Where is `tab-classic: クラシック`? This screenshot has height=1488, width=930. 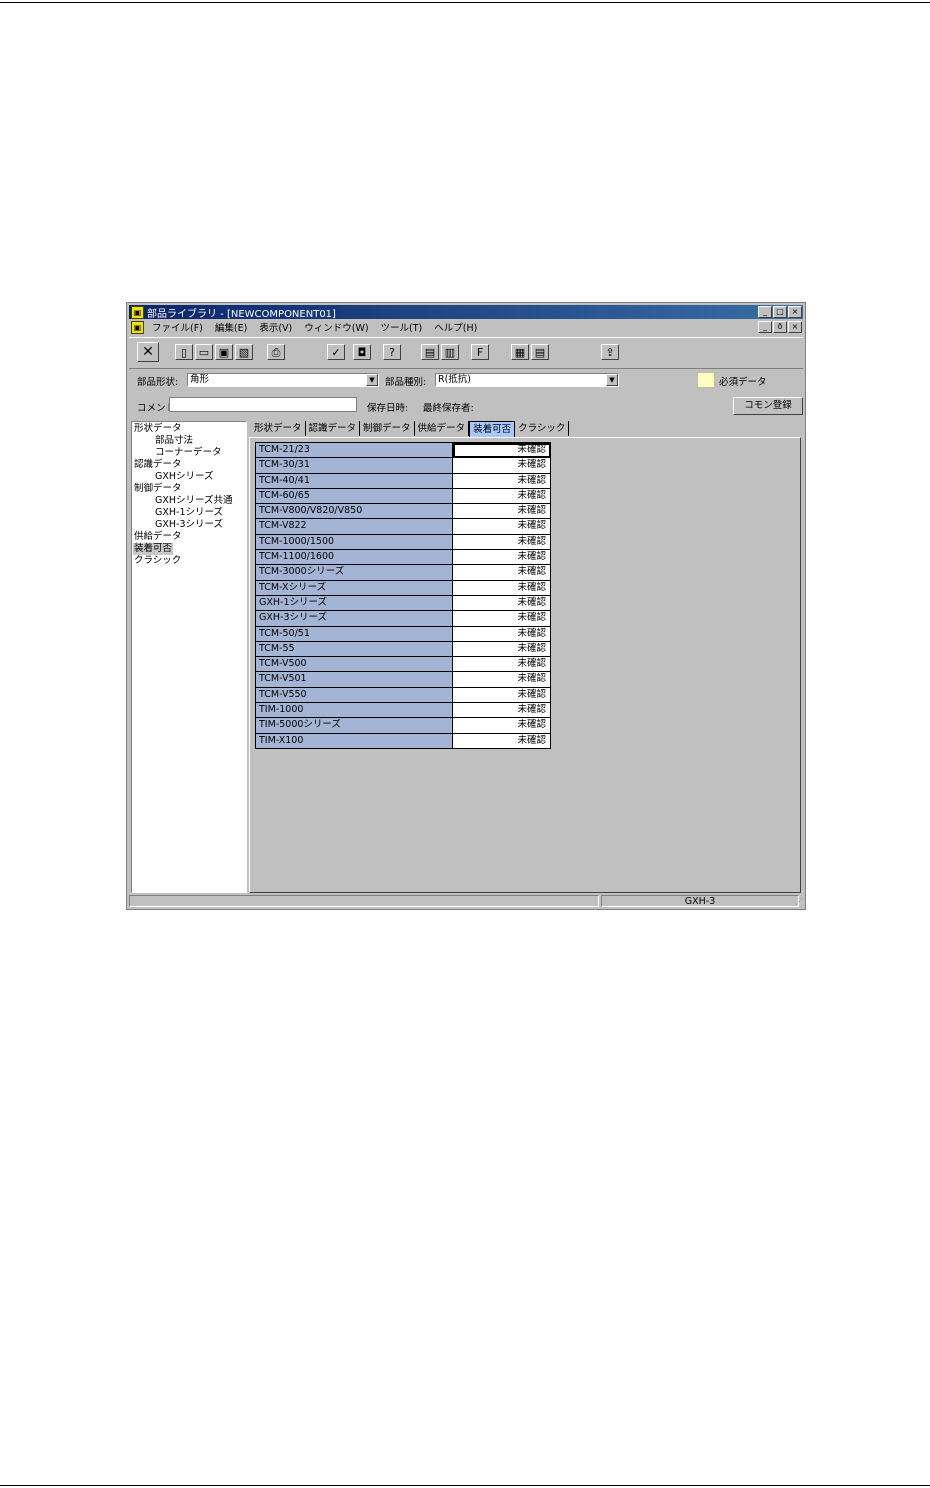 tab-classic: クラシック is located at coordinates (542, 428).